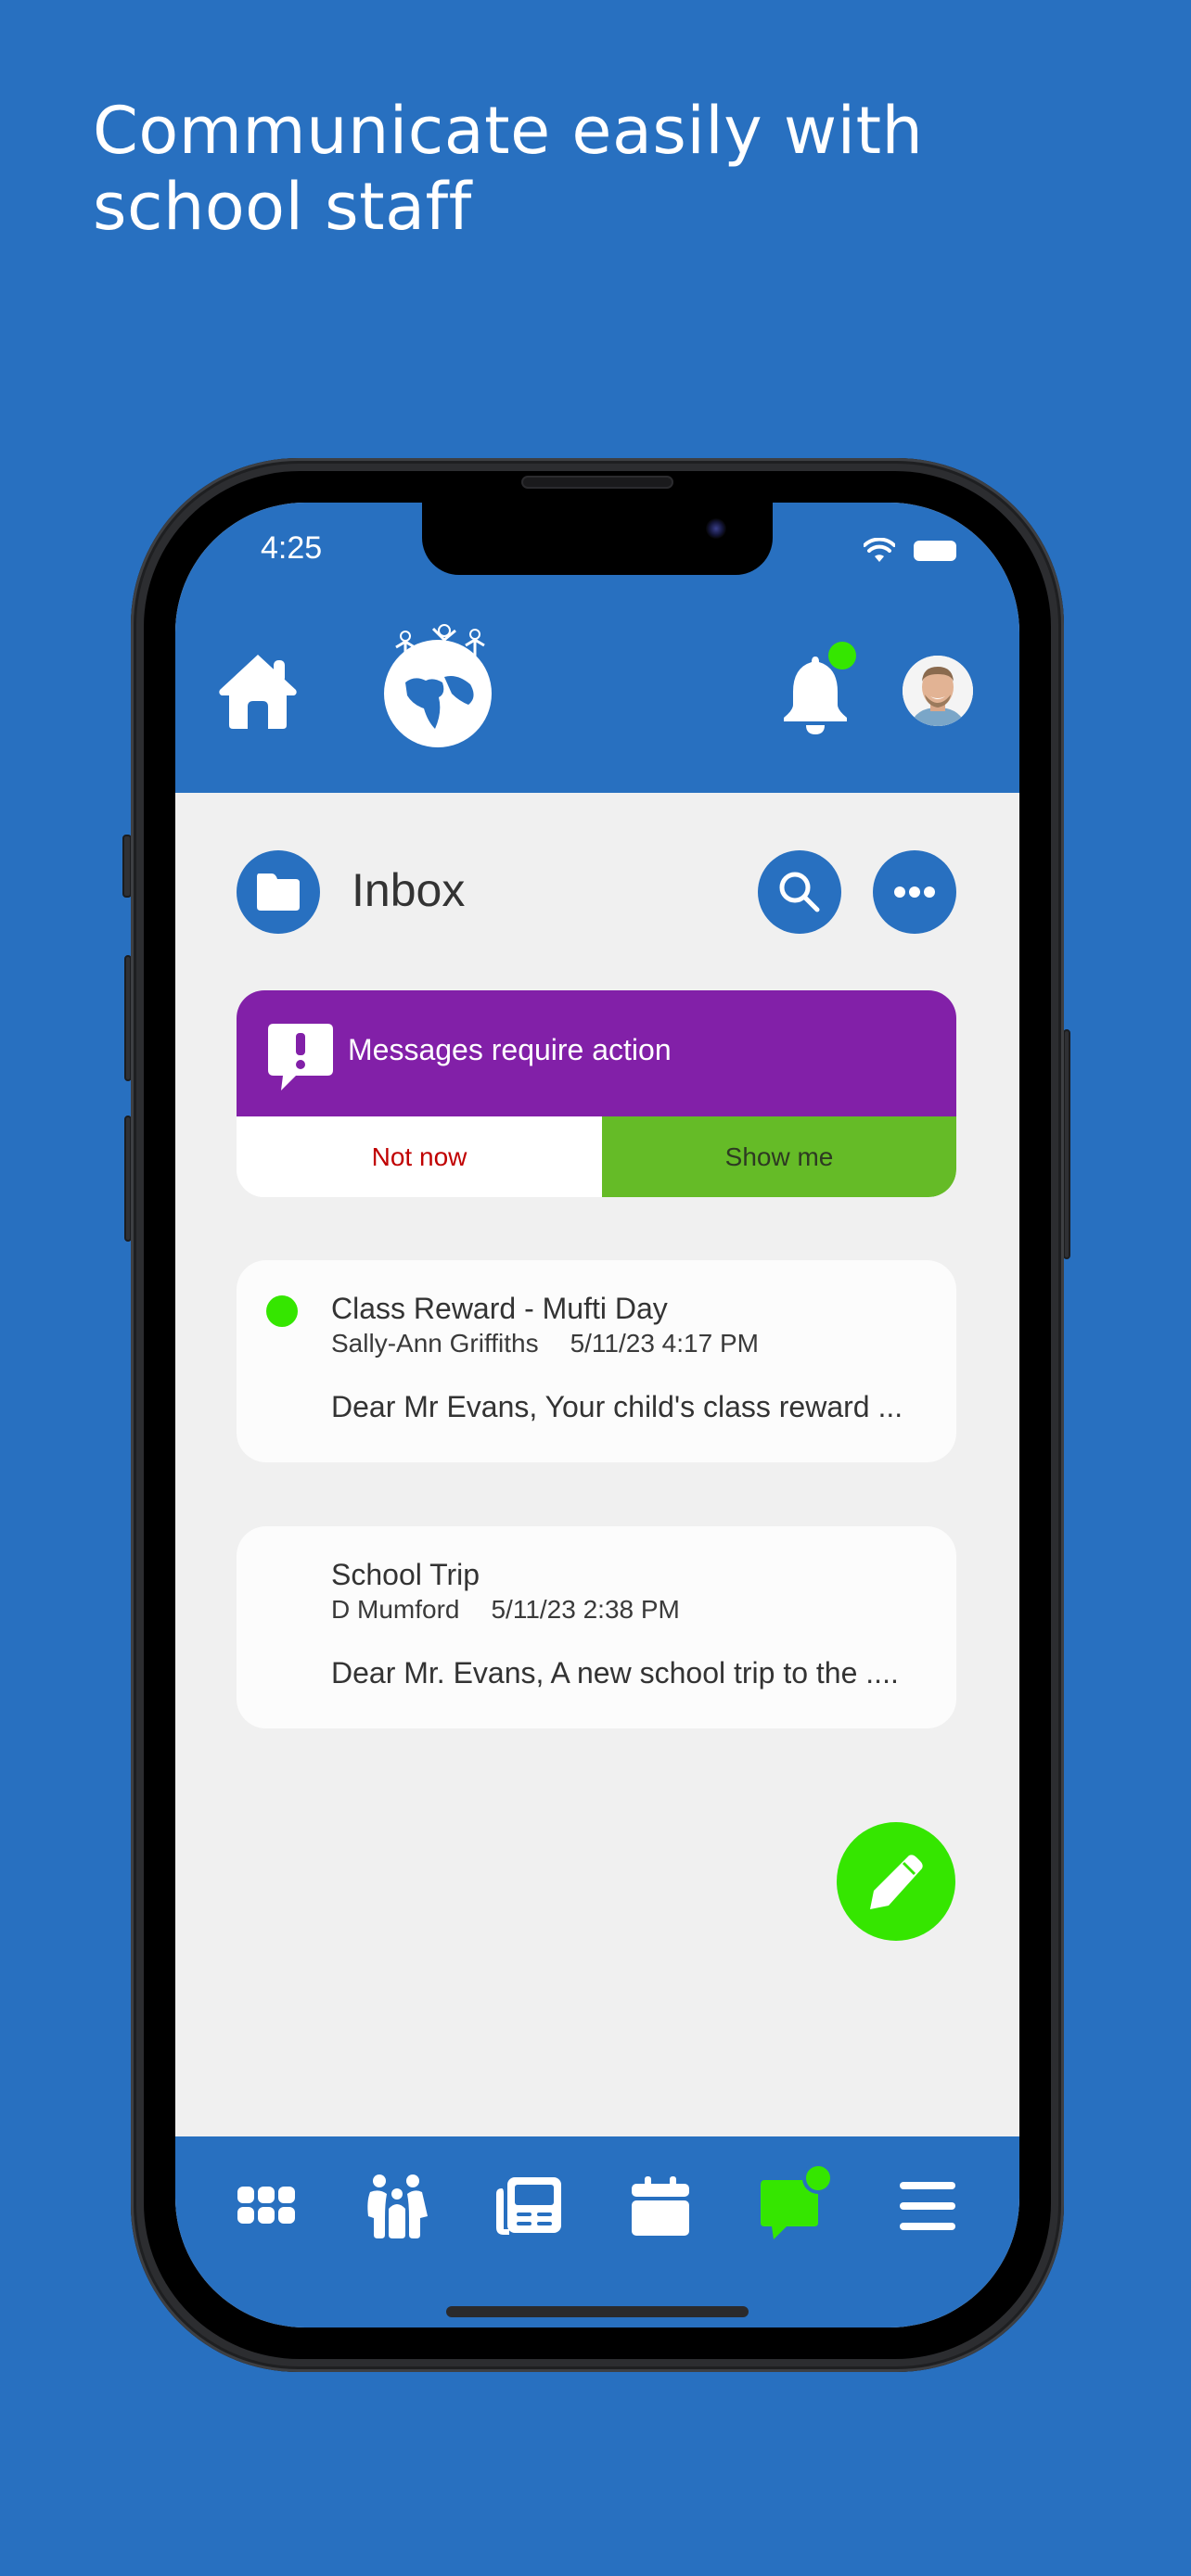  I want to click on nav-item-calendar, so click(660, 2206).